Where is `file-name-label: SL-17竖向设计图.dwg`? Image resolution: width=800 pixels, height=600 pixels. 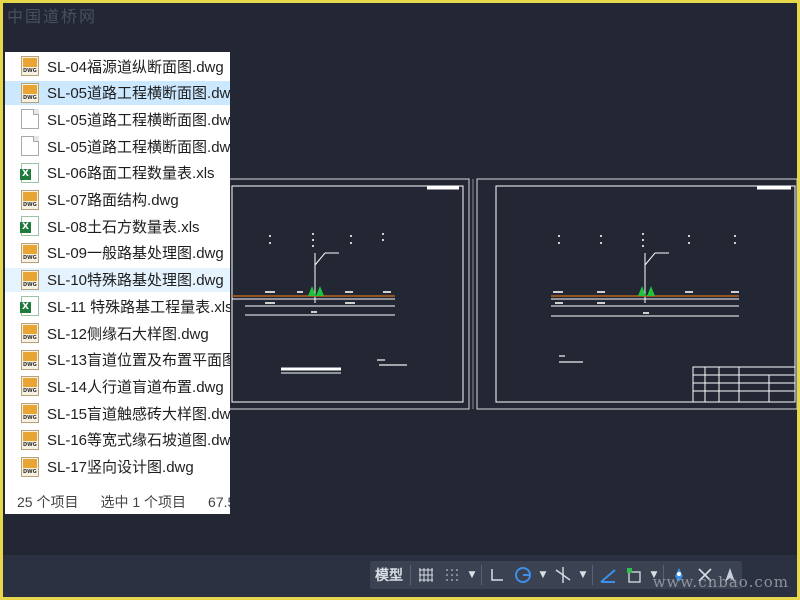 file-name-label: SL-17竖向设计图.dwg is located at coordinates (120, 467).